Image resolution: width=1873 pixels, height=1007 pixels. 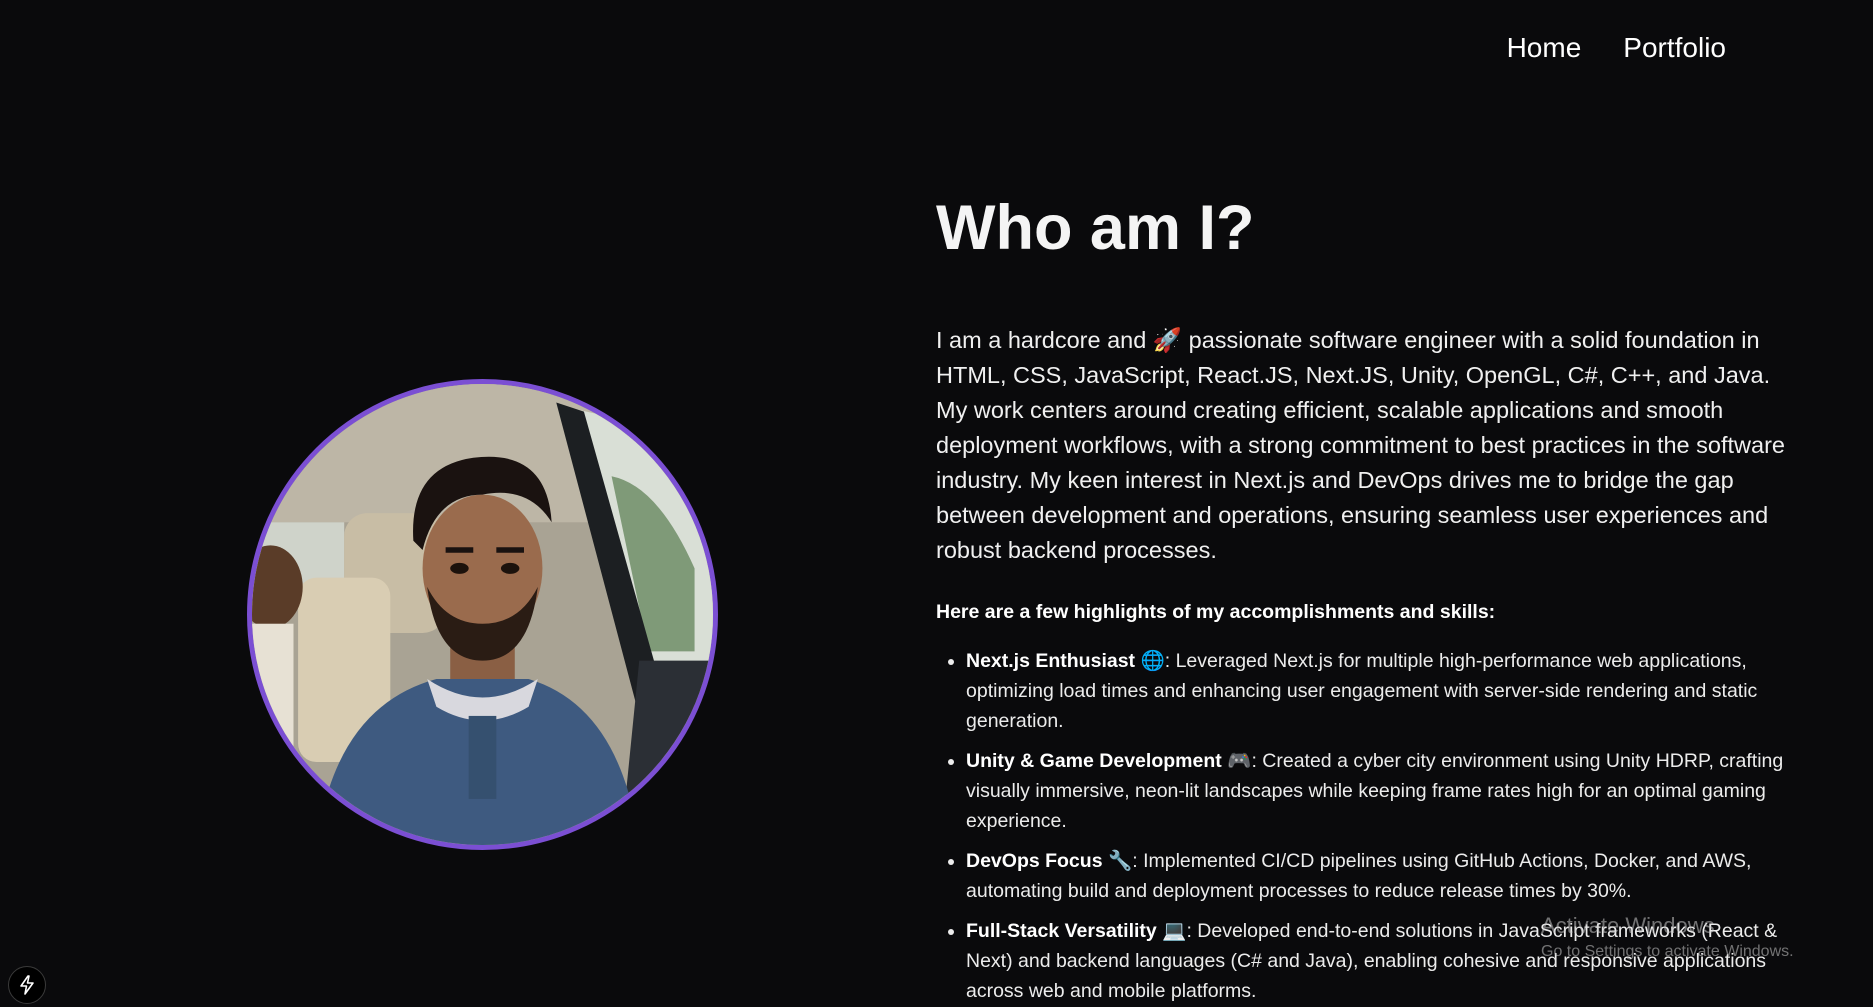 What do you see at coordinates (1174, 930) in the screenshot?
I see `laptop-icon: 💻` at bounding box center [1174, 930].